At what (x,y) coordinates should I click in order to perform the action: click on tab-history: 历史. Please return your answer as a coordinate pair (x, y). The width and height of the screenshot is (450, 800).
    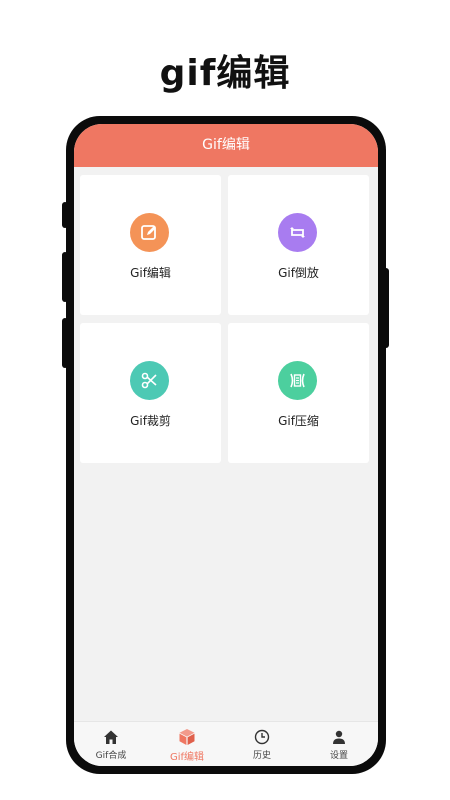
    Looking at the image, I should click on (262, 744).